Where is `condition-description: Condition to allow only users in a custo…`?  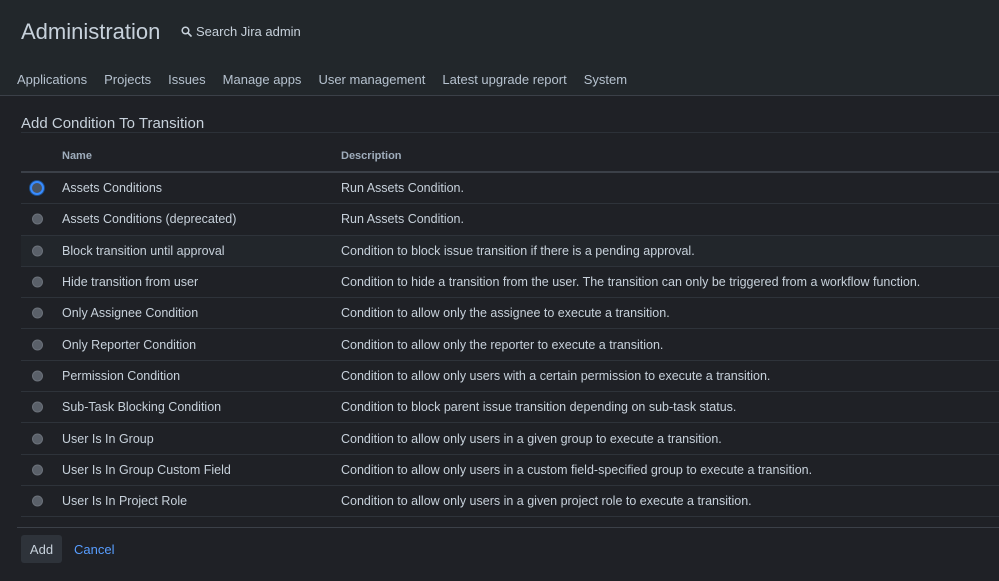 condition-description: Condition to allow only users in a custo… is located at coordinates (577, 469).